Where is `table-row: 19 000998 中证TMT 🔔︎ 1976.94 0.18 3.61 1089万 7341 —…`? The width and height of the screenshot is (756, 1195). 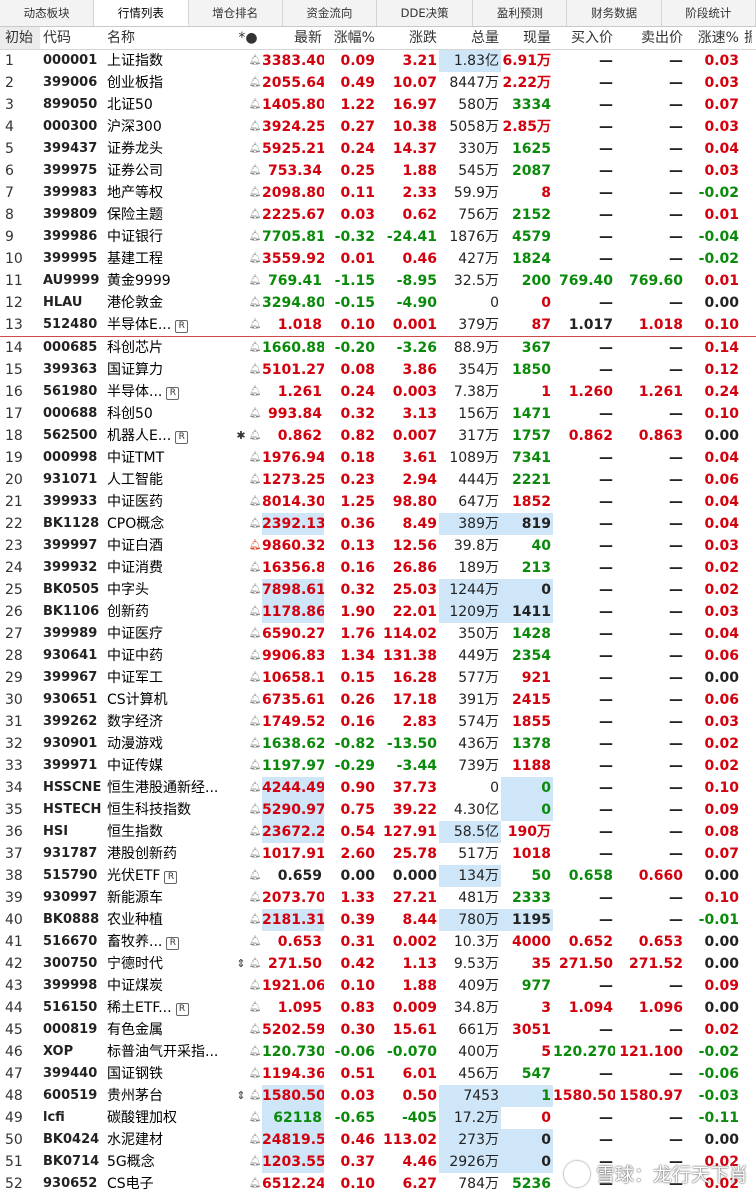
table-row: 19 000998 中证TMT 🔔︎ 1976.94 0.18 3.61 1089万 7341 —… is located at coordinates (378, 458).